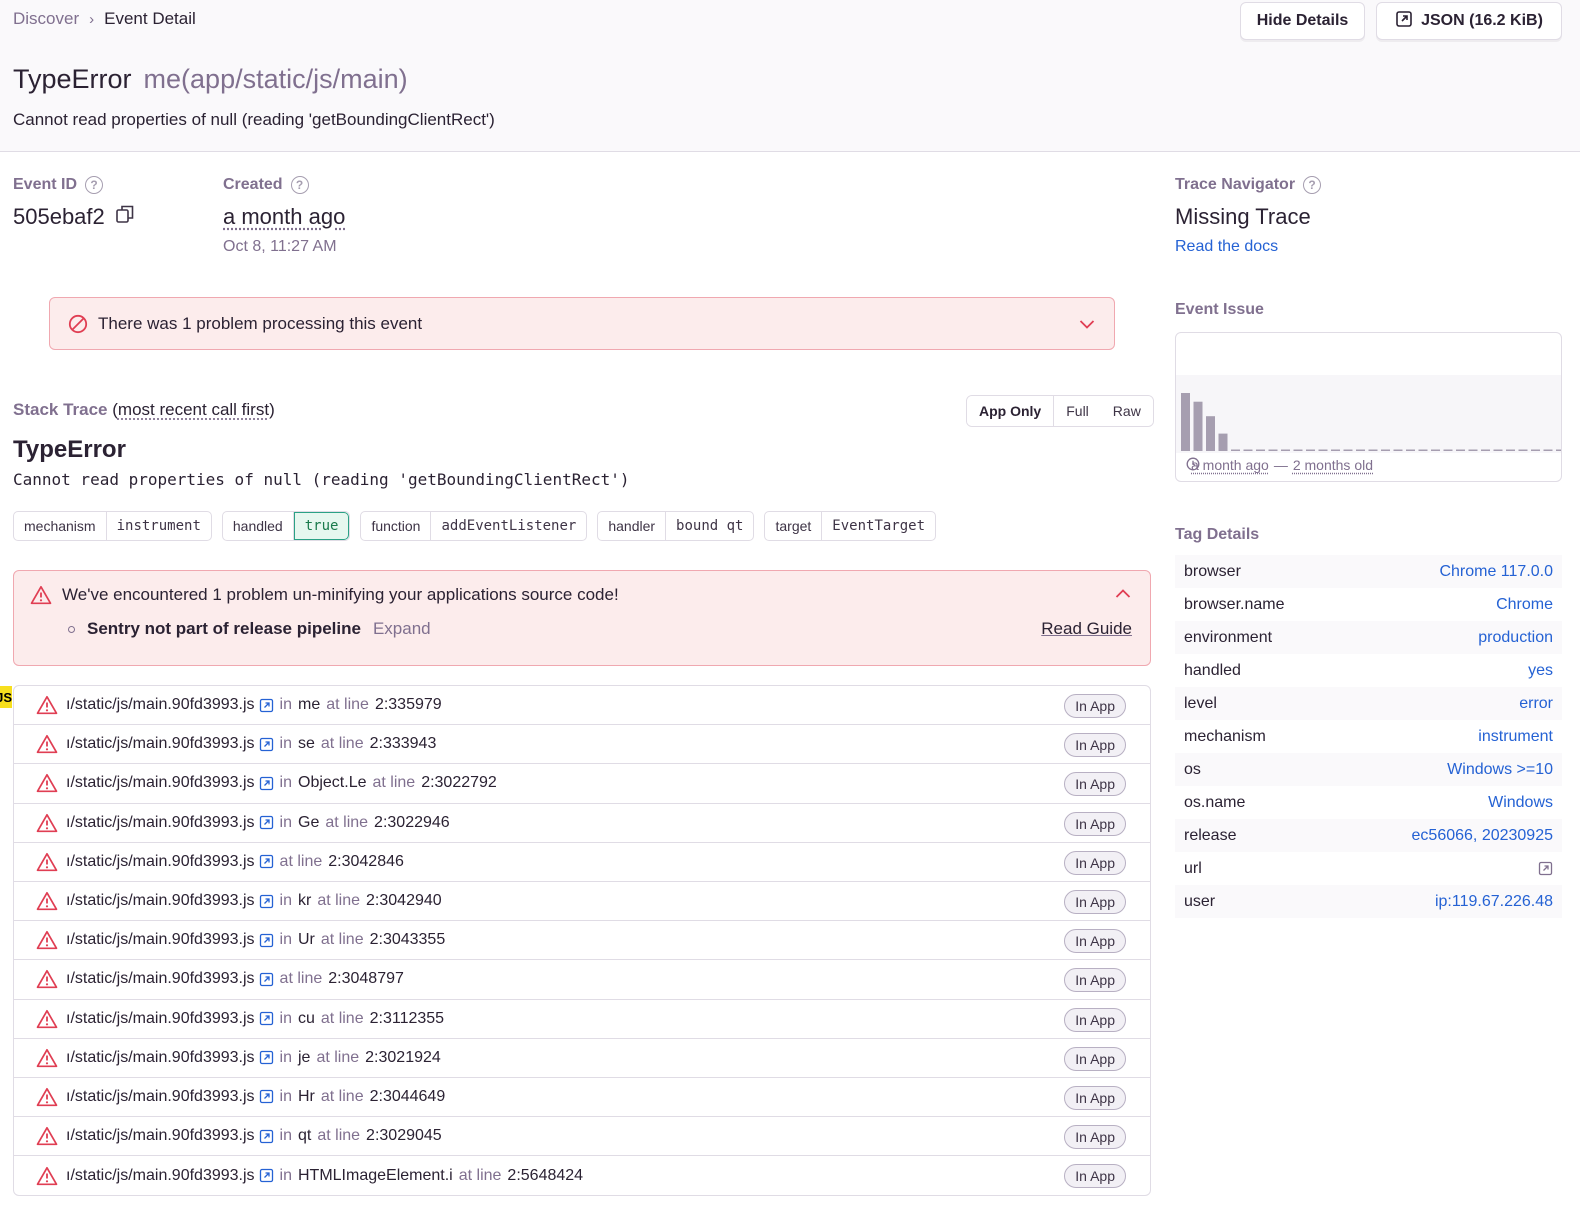 The image size is (1580, 1216). Describe the element at coordinates (1368, 414) in the screenshot. I see `sparkline-background` at that location.